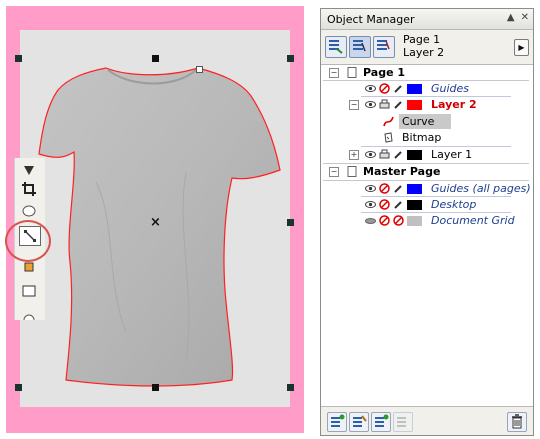 The image size is (540, 439). What do you see at coordinates (384, 72) in the screenshot?
I see `page1-label: Page 1` at bounding box center [384, 72].